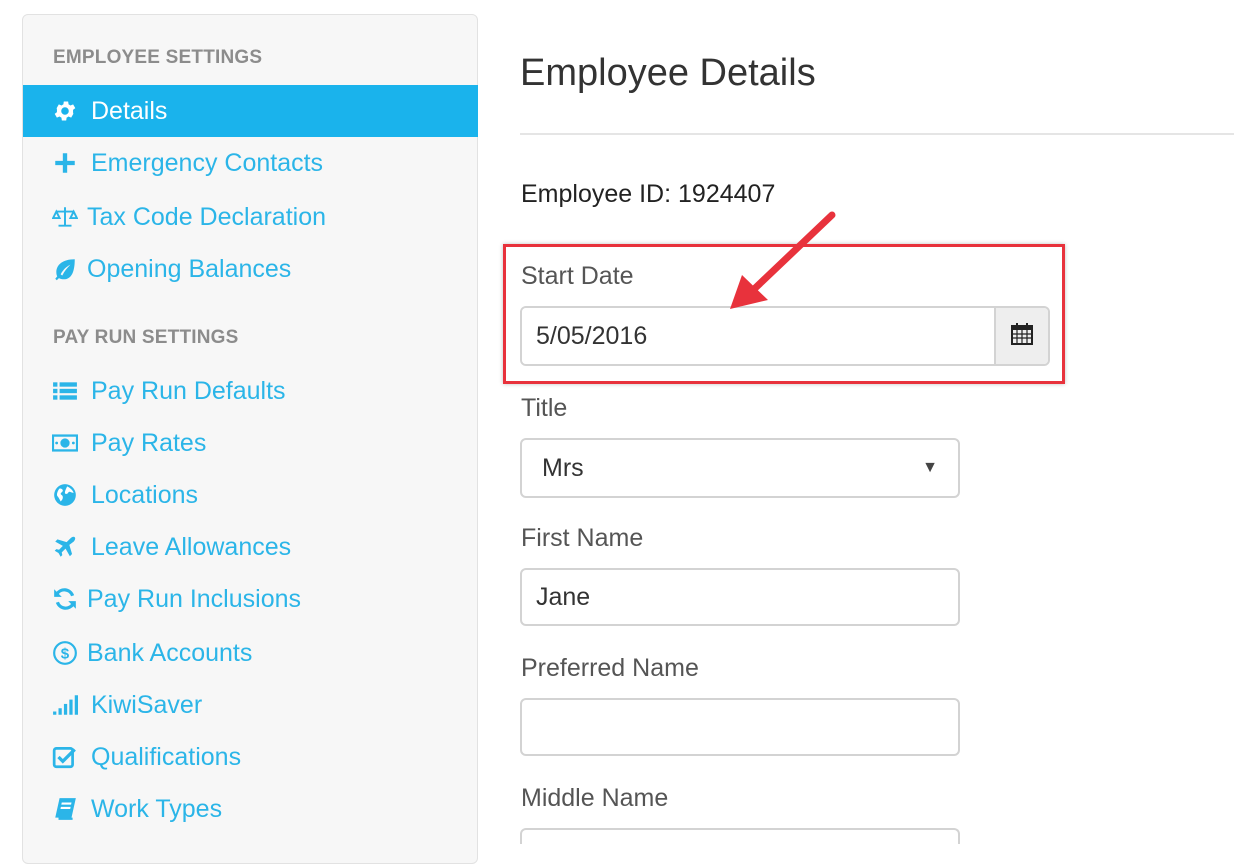 Image resolution: width=1234 pixels, height=864 pixels. Describe the element at coordinates (596, 194) in the screenshot. I see `employee-id-label: Employee ID:` at that location.